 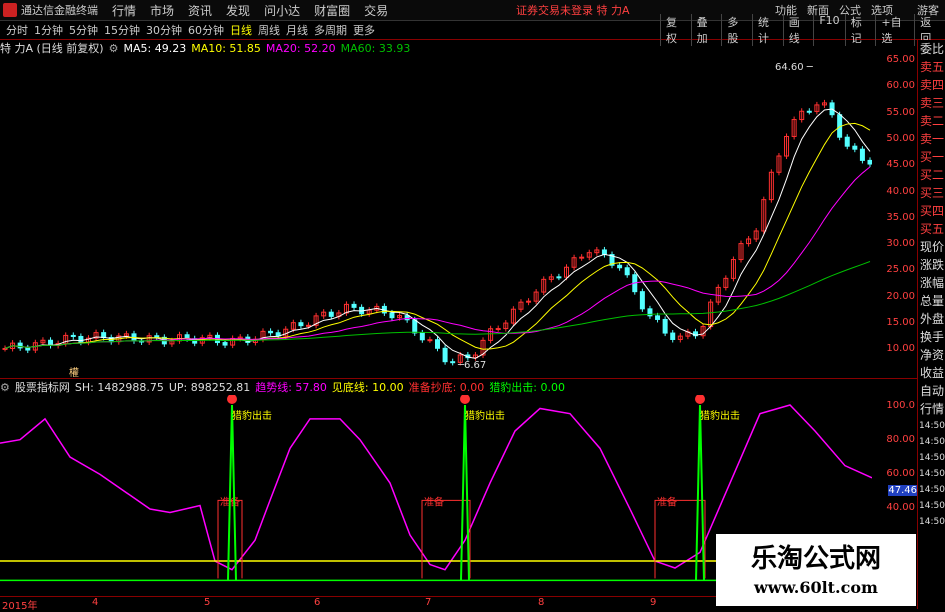 I want to click on period-15min: 15分钟, so click(x=122, y=30).